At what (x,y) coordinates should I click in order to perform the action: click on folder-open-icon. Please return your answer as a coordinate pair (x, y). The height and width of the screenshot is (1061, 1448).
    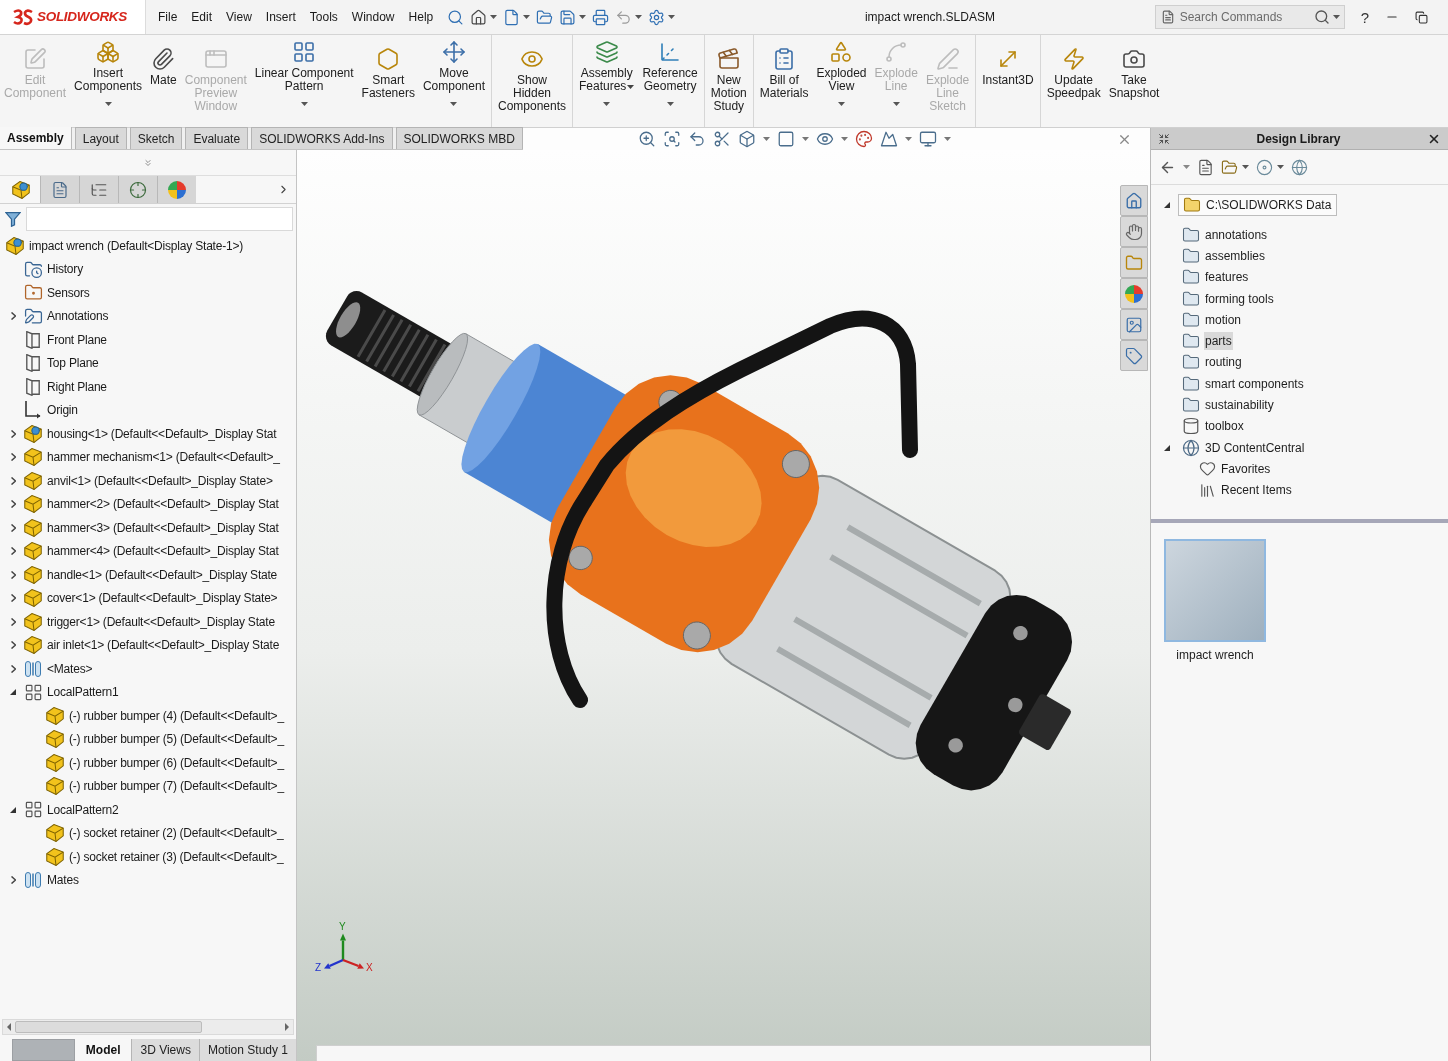
    Looking at the image, I should click on (545, 17).